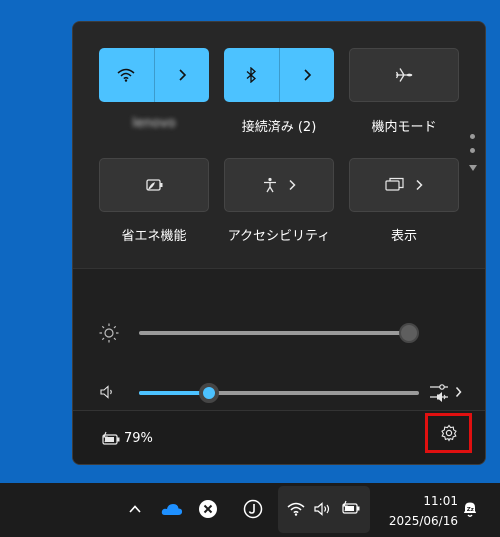 This screenshot has height=537, width=500. I want to click on audio-output-button, so click(445, 392).